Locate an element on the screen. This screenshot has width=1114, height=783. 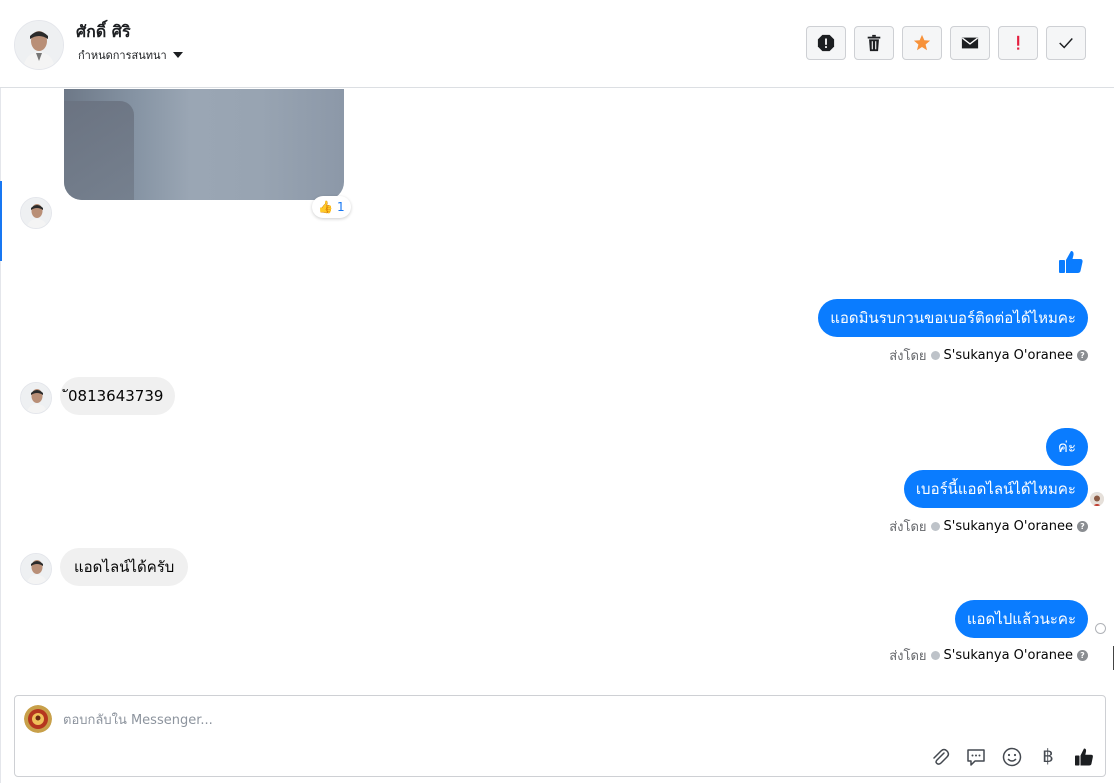
photo-shadow is located at coordinates (99, 150).